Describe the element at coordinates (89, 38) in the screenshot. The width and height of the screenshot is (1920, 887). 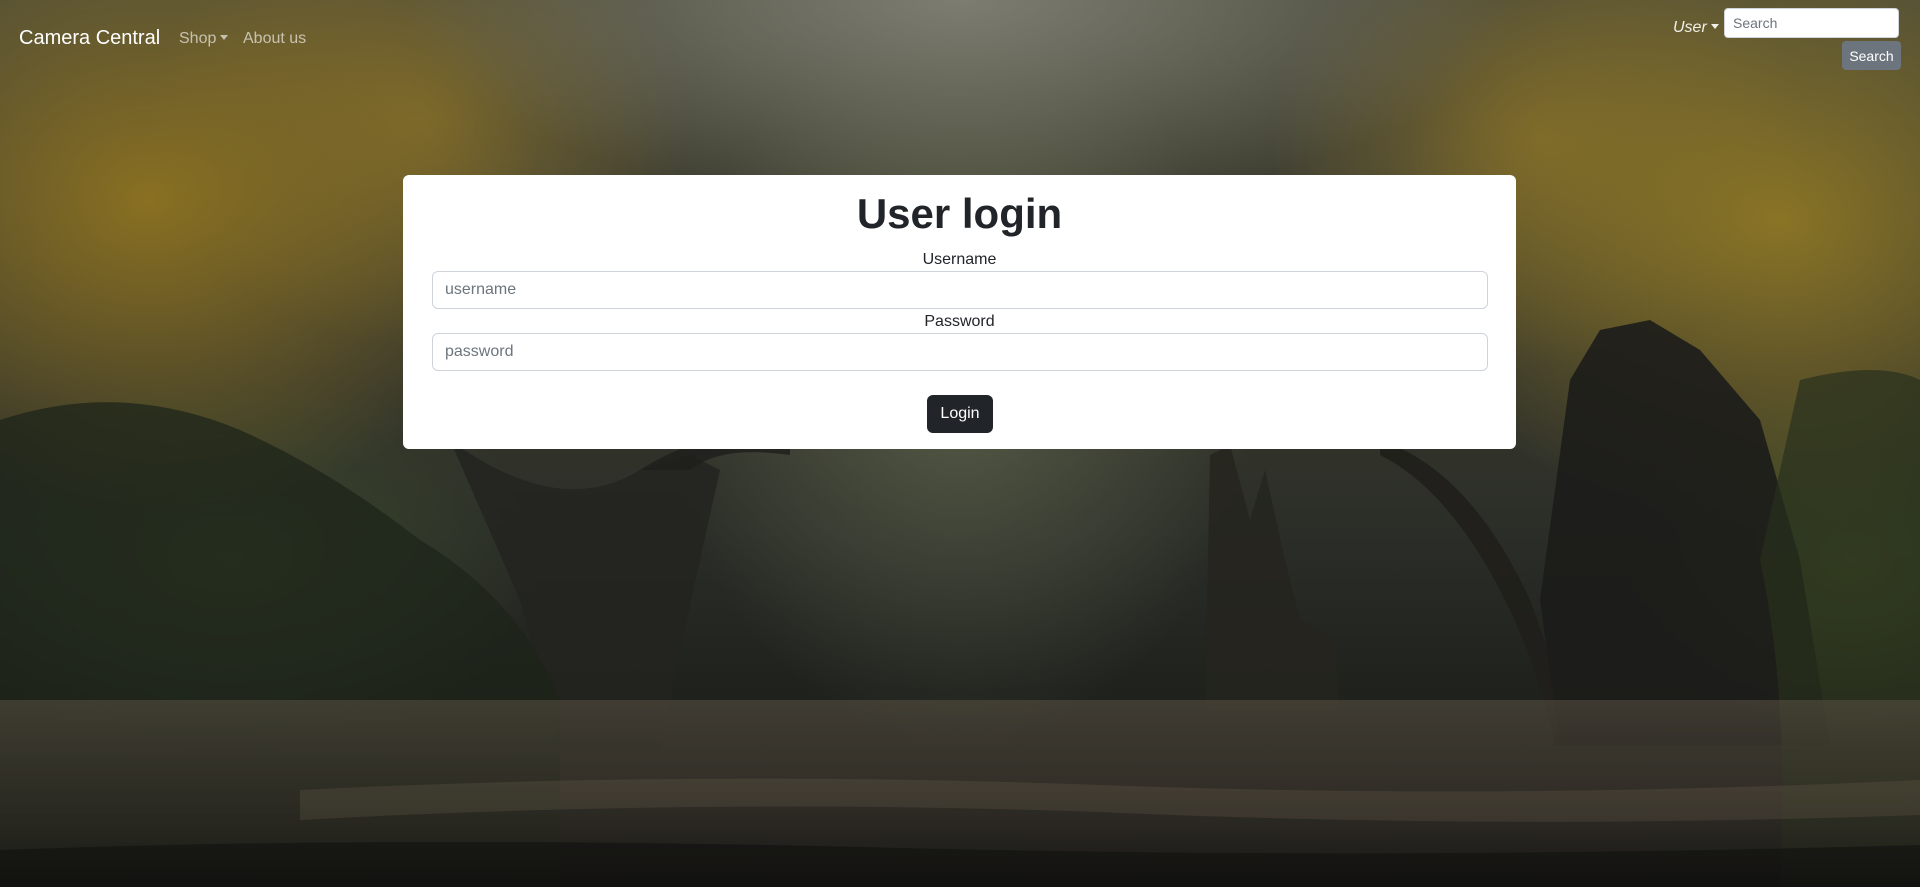
I see `brand-link: Camera Central` at that location.